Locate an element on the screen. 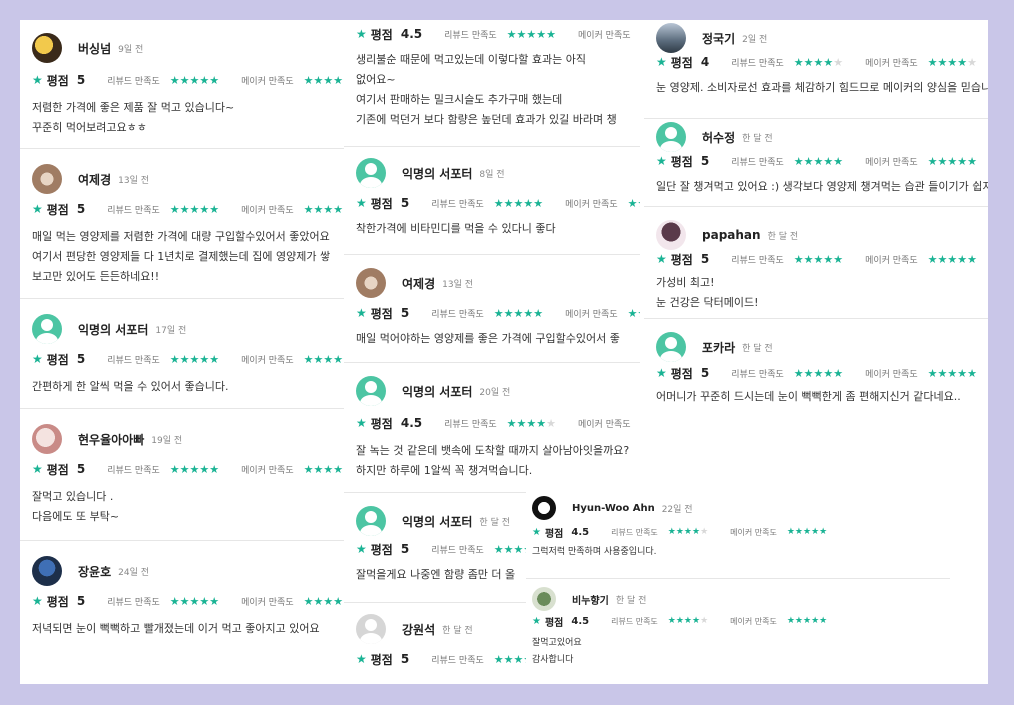 This screenshot has width=1014, height=705. reviewer-name: 포카라 is located at coordinates (718, 347).